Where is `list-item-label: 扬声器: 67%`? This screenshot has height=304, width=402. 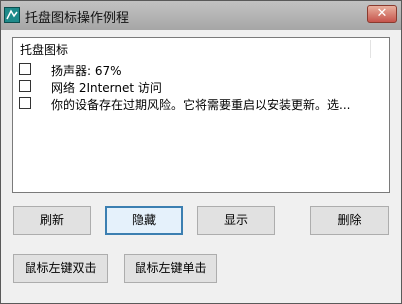 list-item-label: 扬声器: 67% is located at coordinates (86, 71).